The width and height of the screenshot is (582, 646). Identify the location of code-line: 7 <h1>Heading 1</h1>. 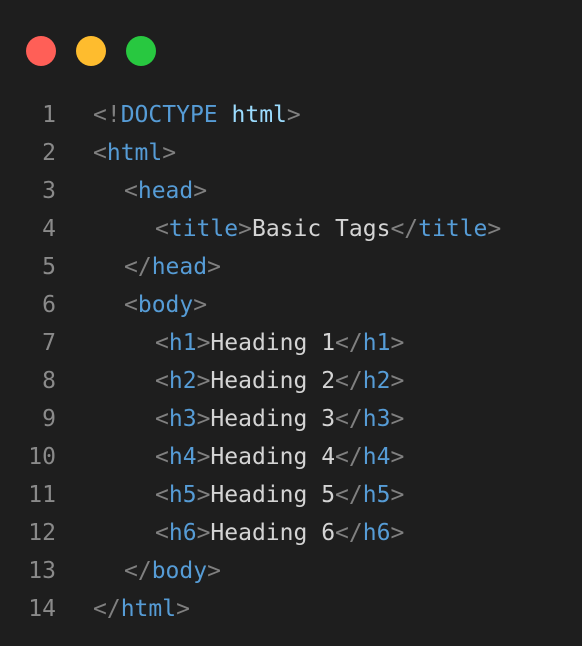
(291, 343).